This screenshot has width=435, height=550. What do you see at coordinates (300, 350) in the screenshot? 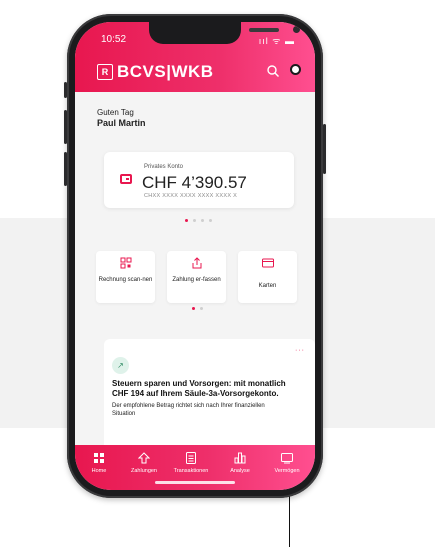
I see `more-options-icon: ···` at bounding box center [300, 350].